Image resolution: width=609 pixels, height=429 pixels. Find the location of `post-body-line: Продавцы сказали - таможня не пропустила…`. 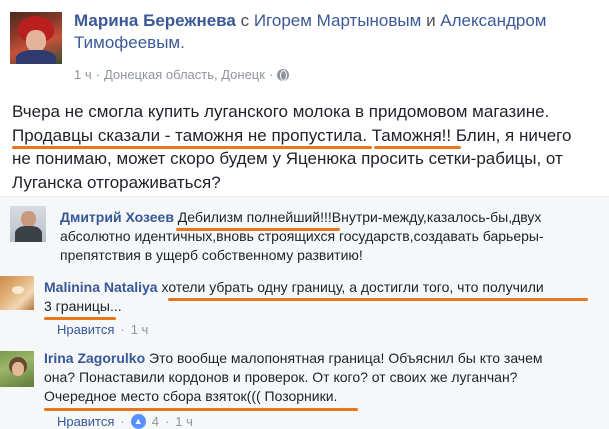

post-body-line: Продавцы сказали - таможня не пропустила… is located at coordinates (292, 135).